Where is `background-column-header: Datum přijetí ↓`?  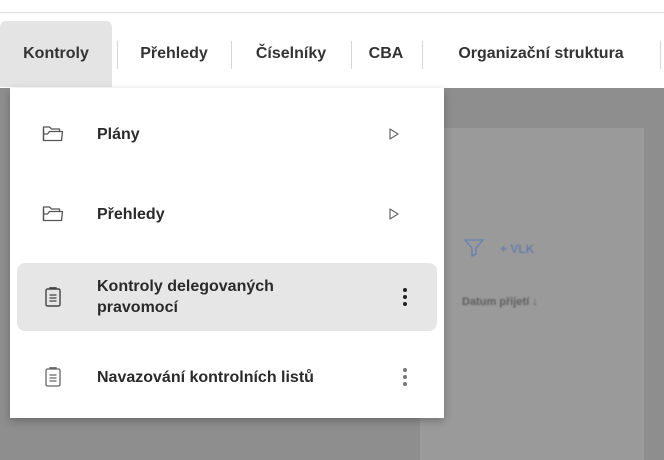
background-column-header: Datum přijetí ↓ is located at coordinates (500, 302).